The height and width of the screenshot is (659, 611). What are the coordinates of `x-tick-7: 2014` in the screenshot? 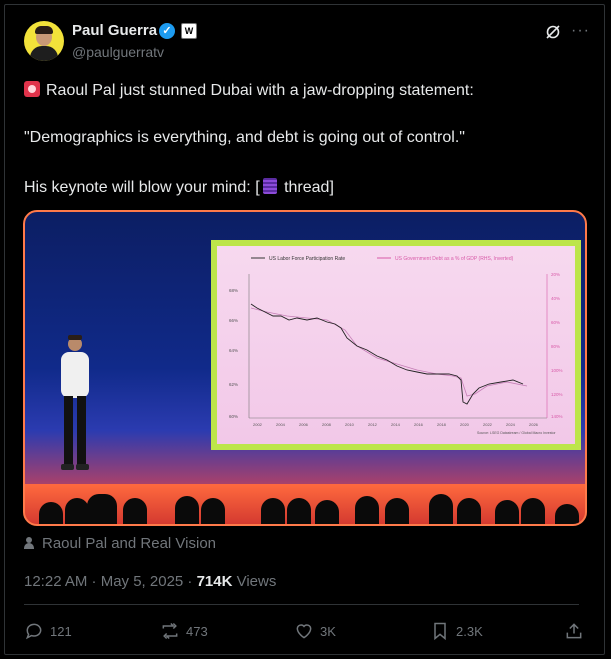 It's located at (396, 424).